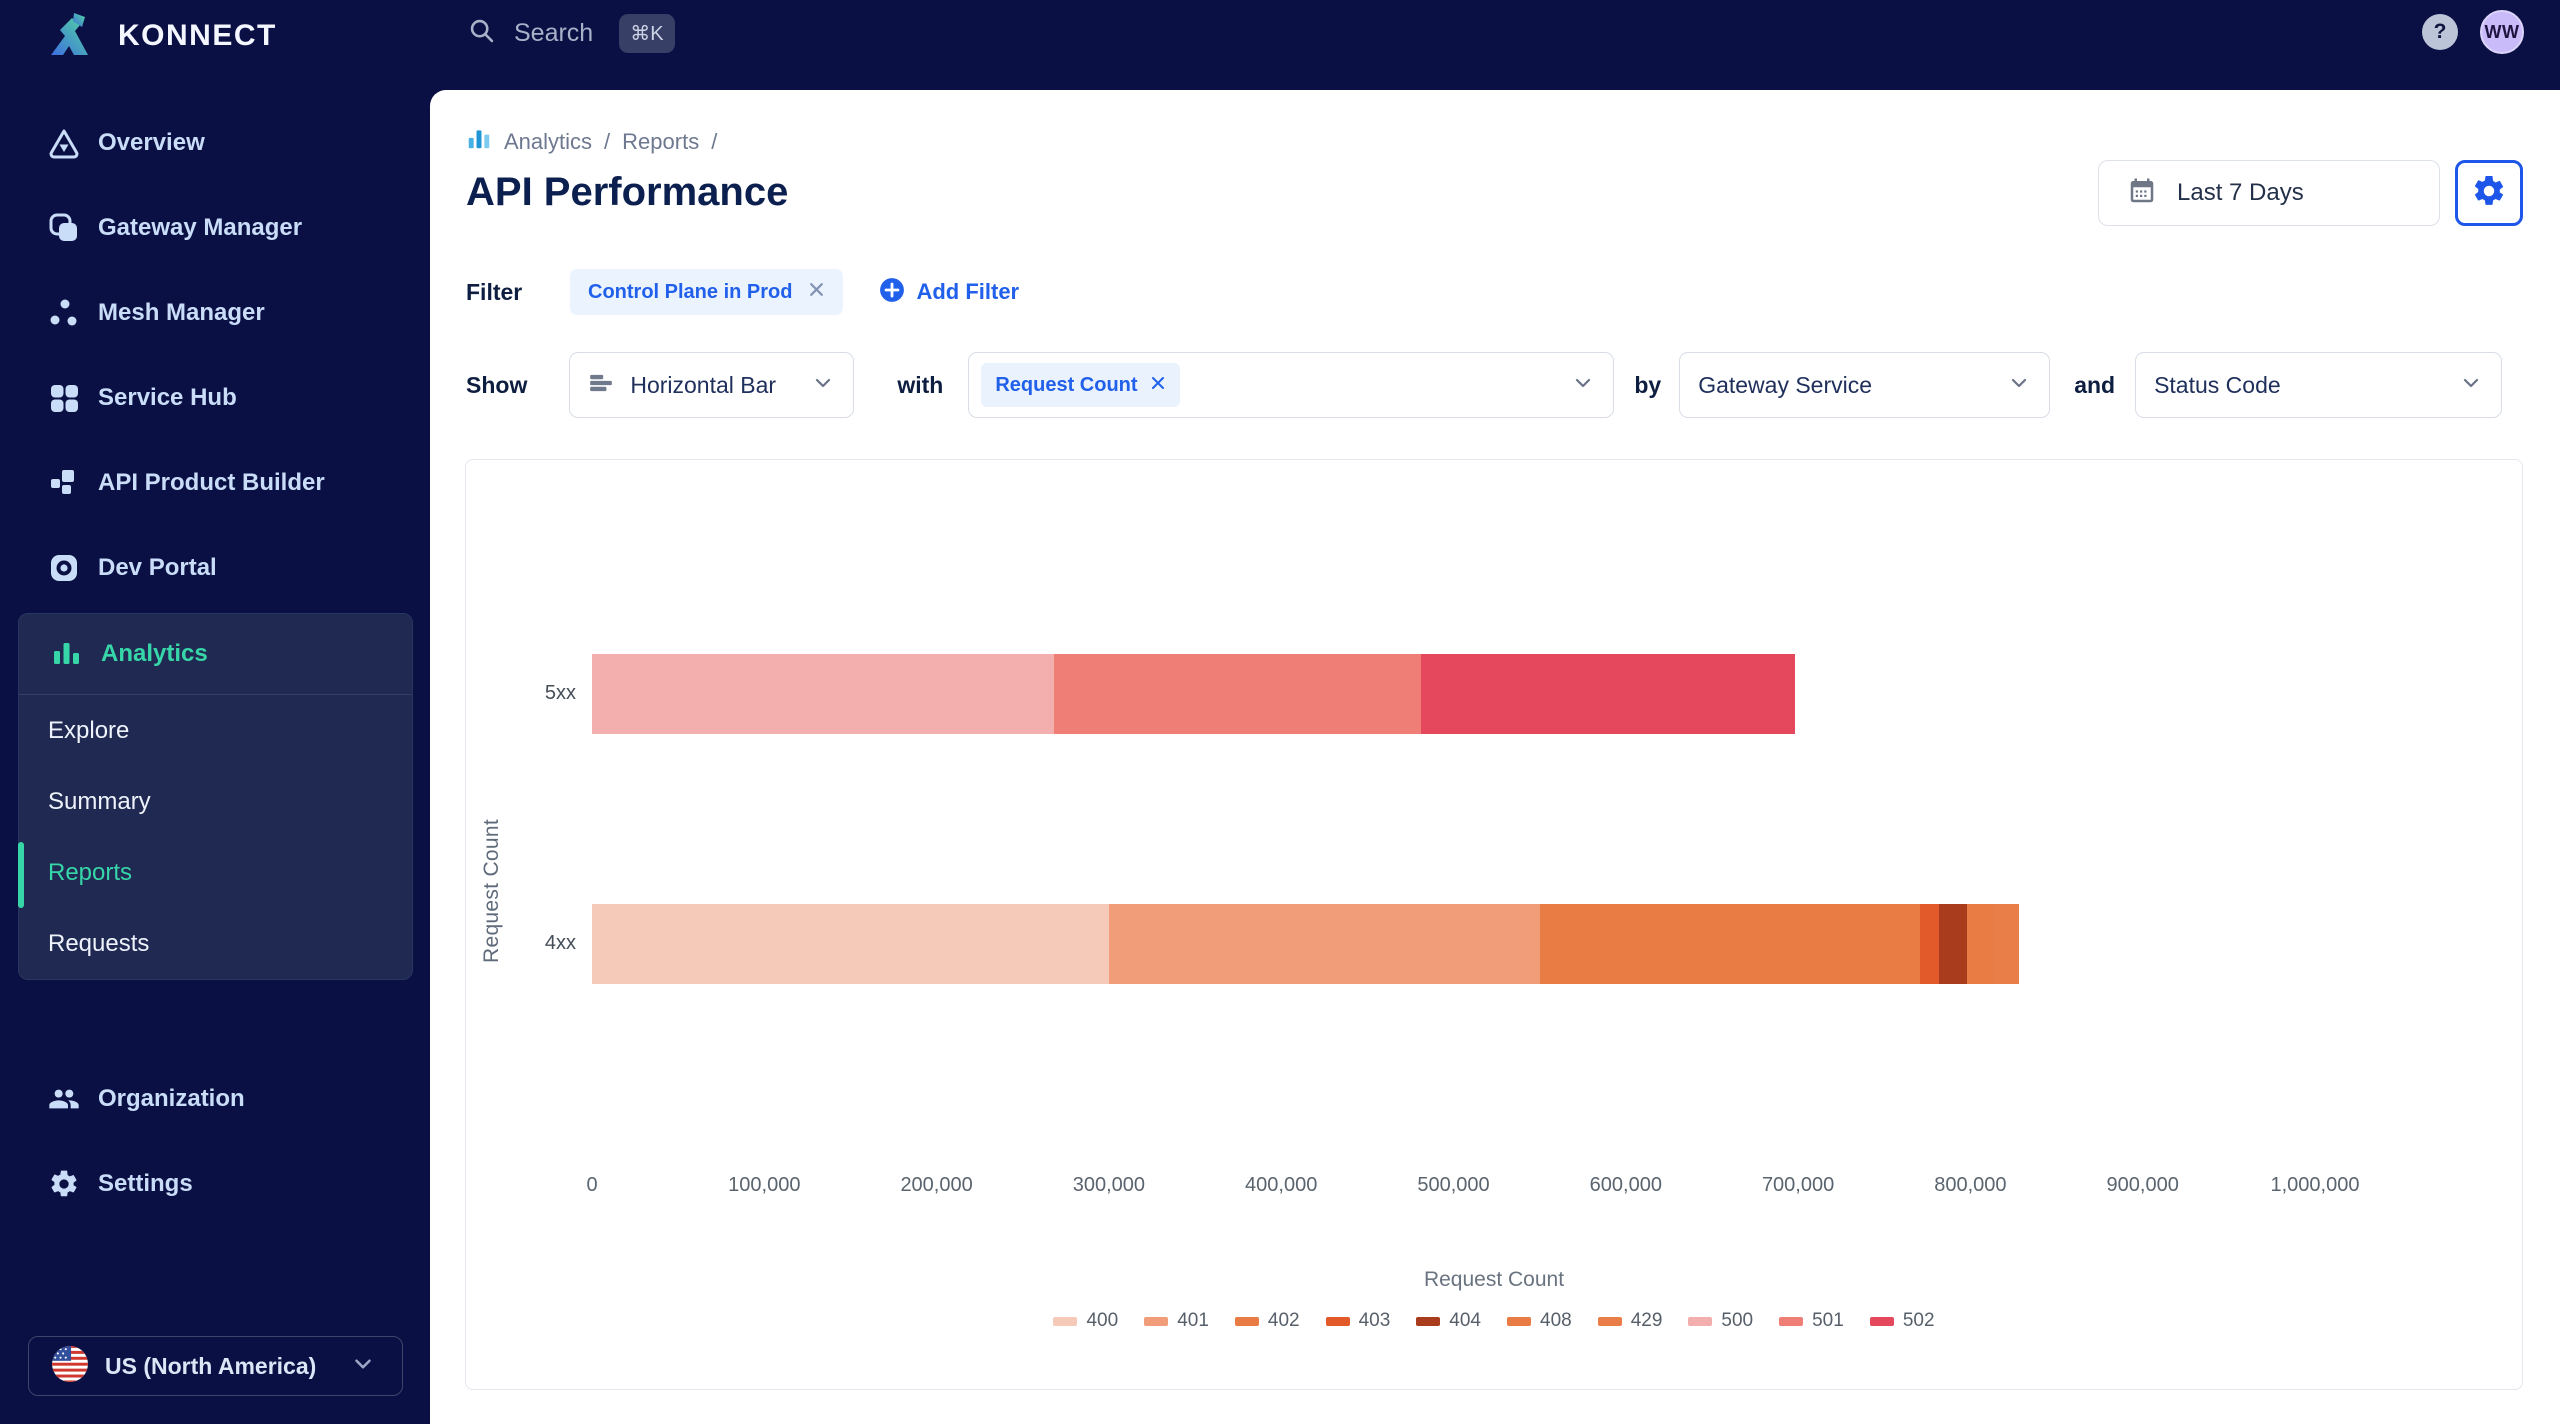 This screenshot has width=2560, height=1424. What do you see at coordinates (2142, 193) in the screenshot?
I see `calendar-icon` at bounding box center [2142, 193].